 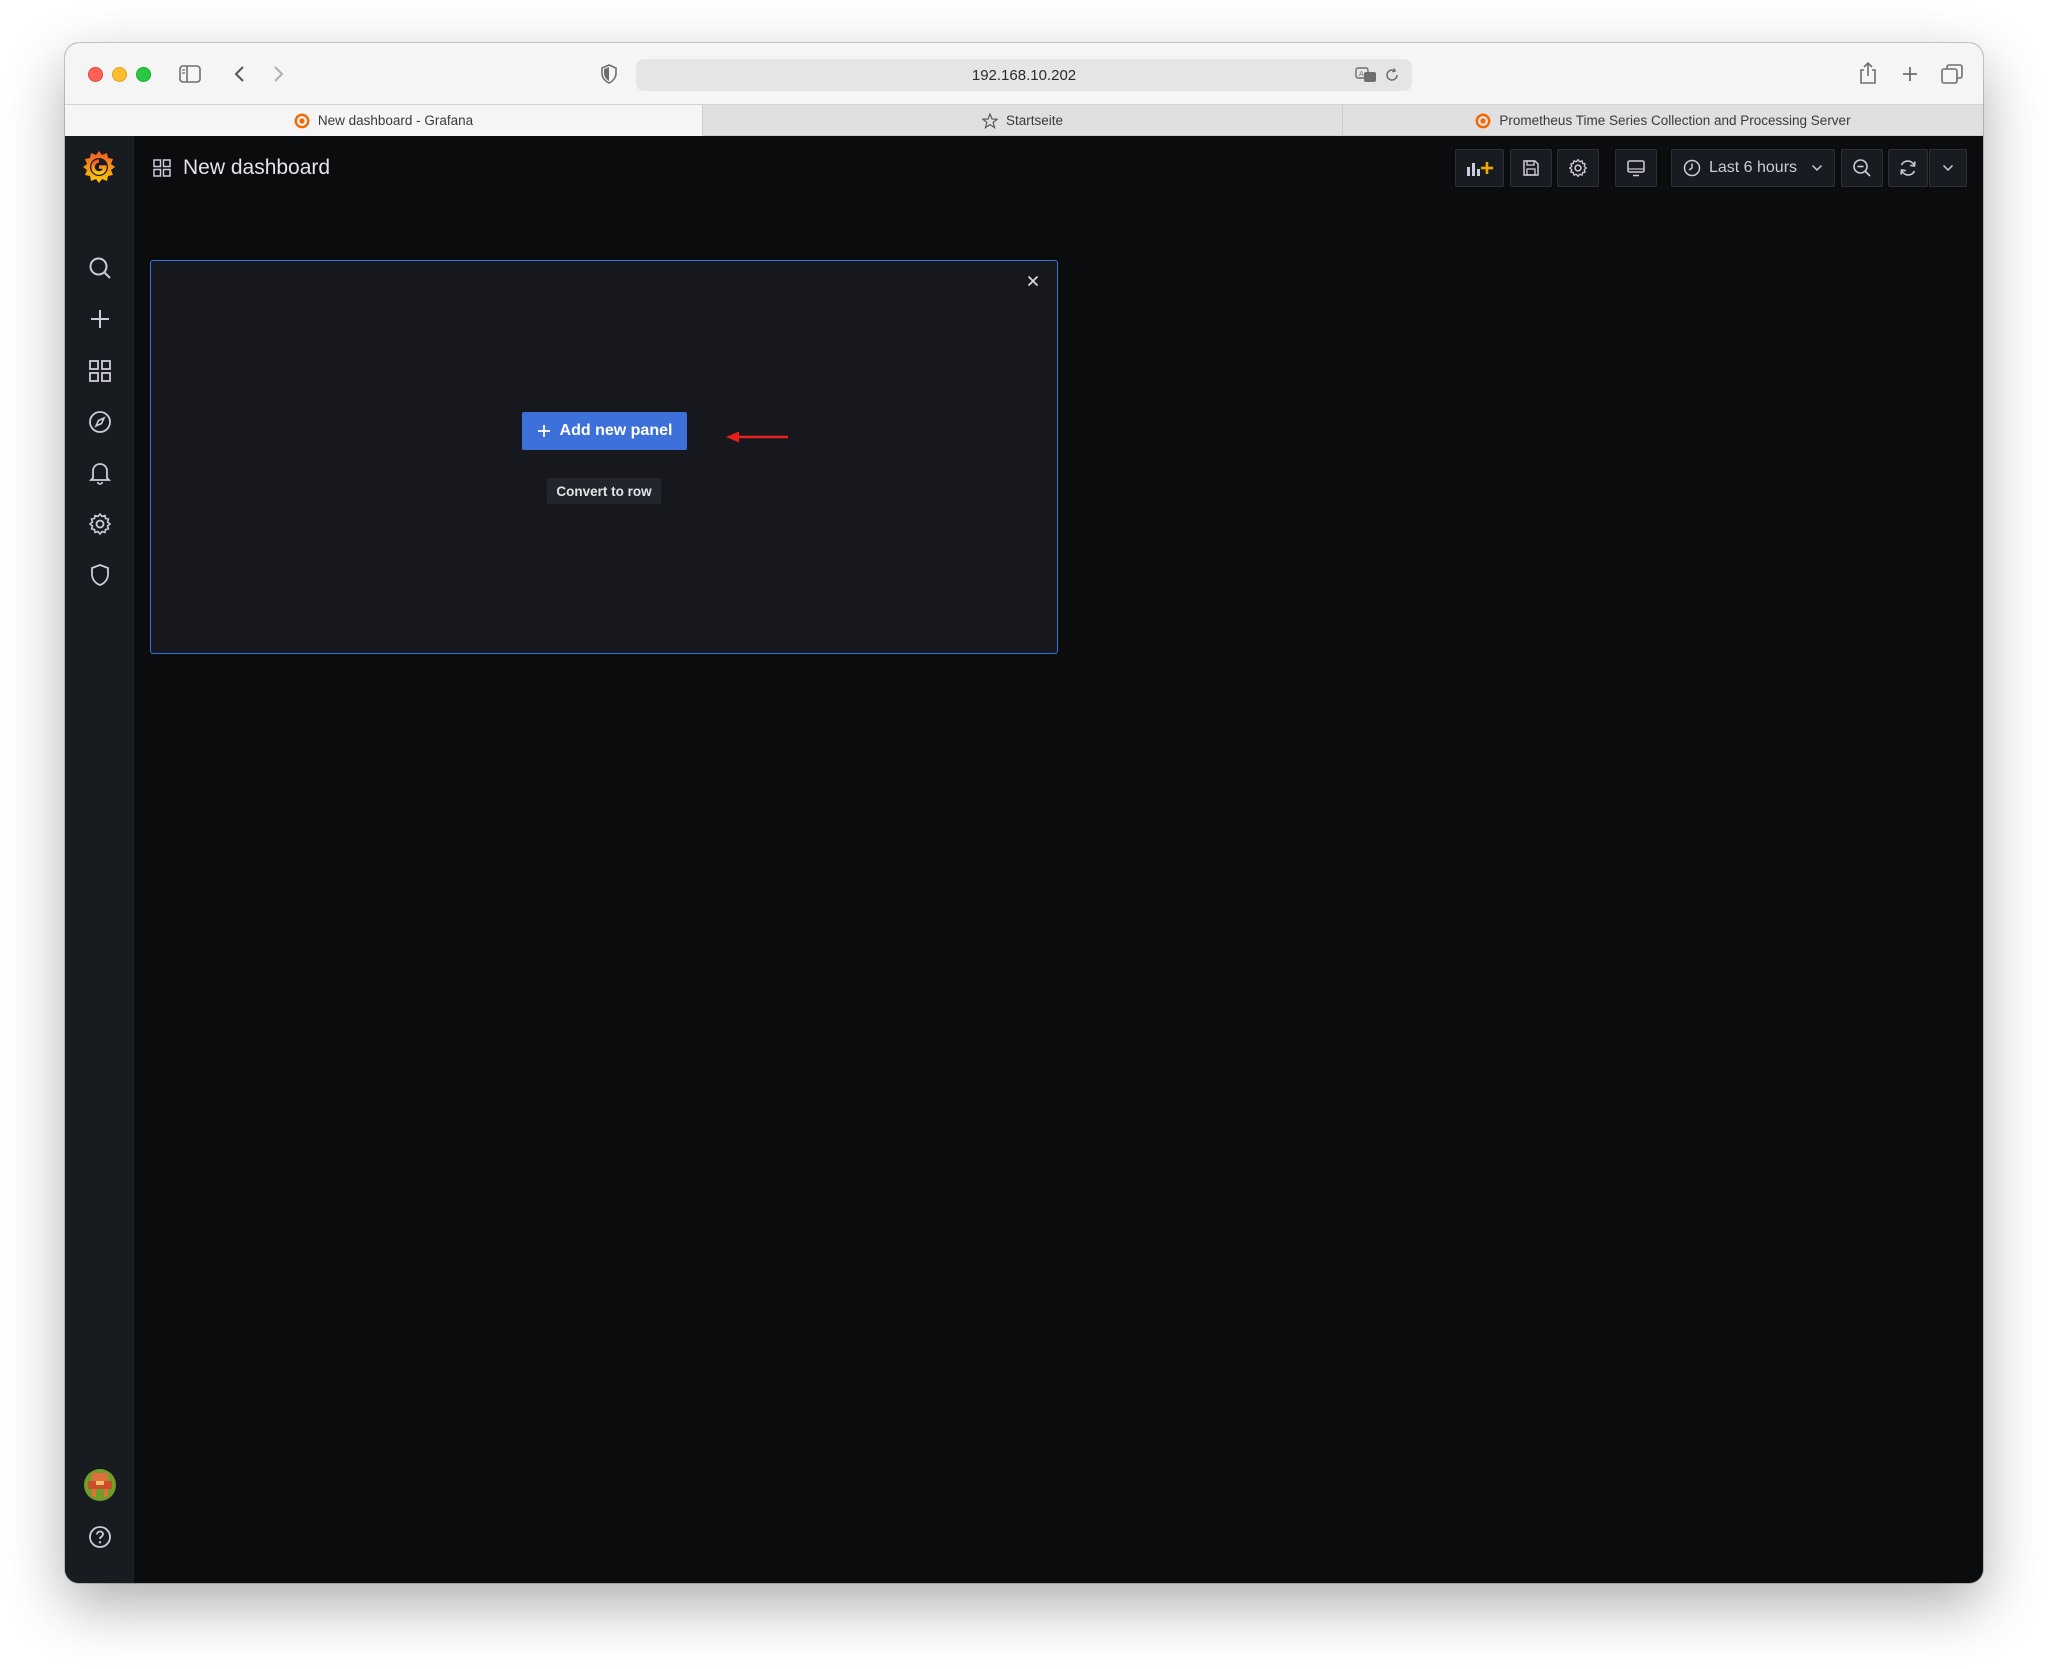 I want to click on convert-to-row-button: Convert to row, so click(x=604, y=491).